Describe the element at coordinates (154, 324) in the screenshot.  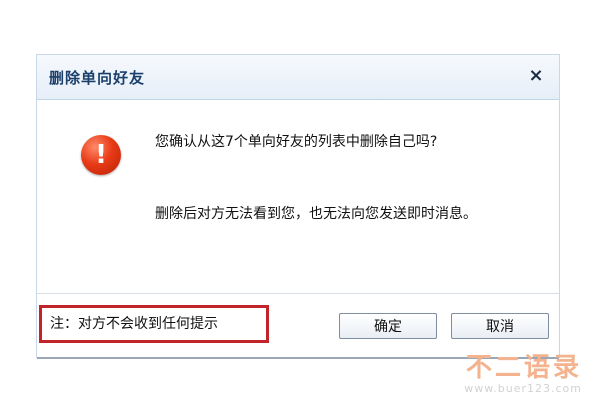
I see `no-notification-note: 注：对方不会收到任何提示` at that location.